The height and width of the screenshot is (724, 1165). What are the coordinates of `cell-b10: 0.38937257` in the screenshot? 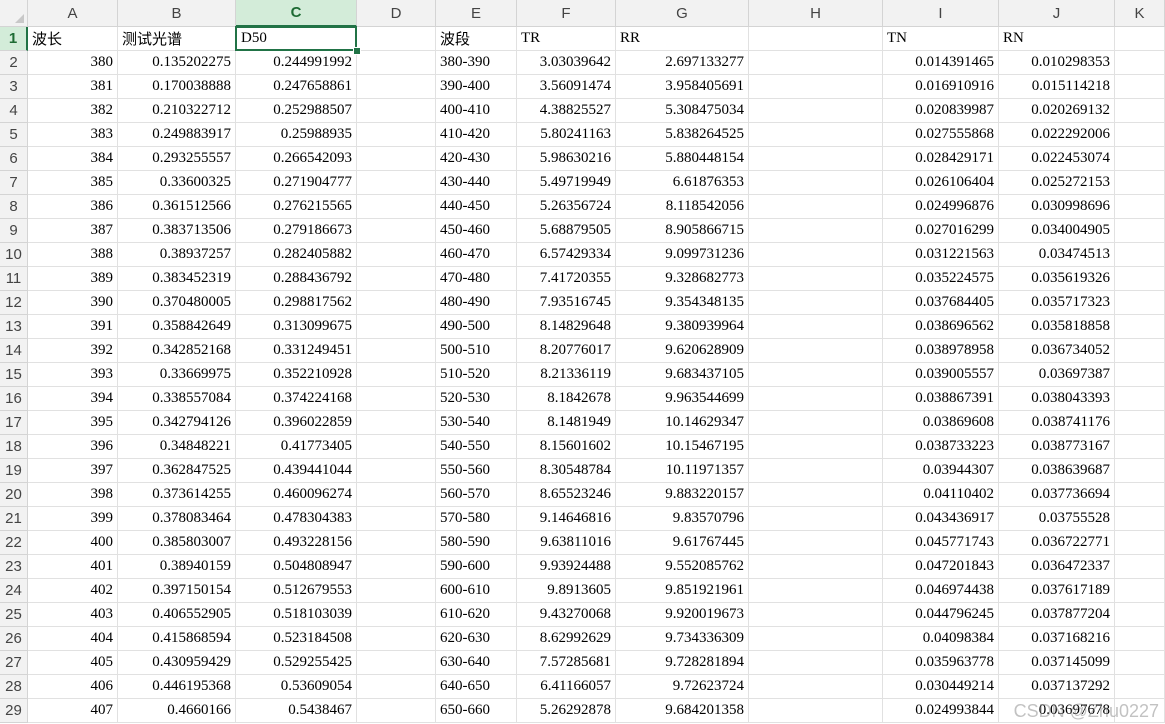 It's located at (177, 255).